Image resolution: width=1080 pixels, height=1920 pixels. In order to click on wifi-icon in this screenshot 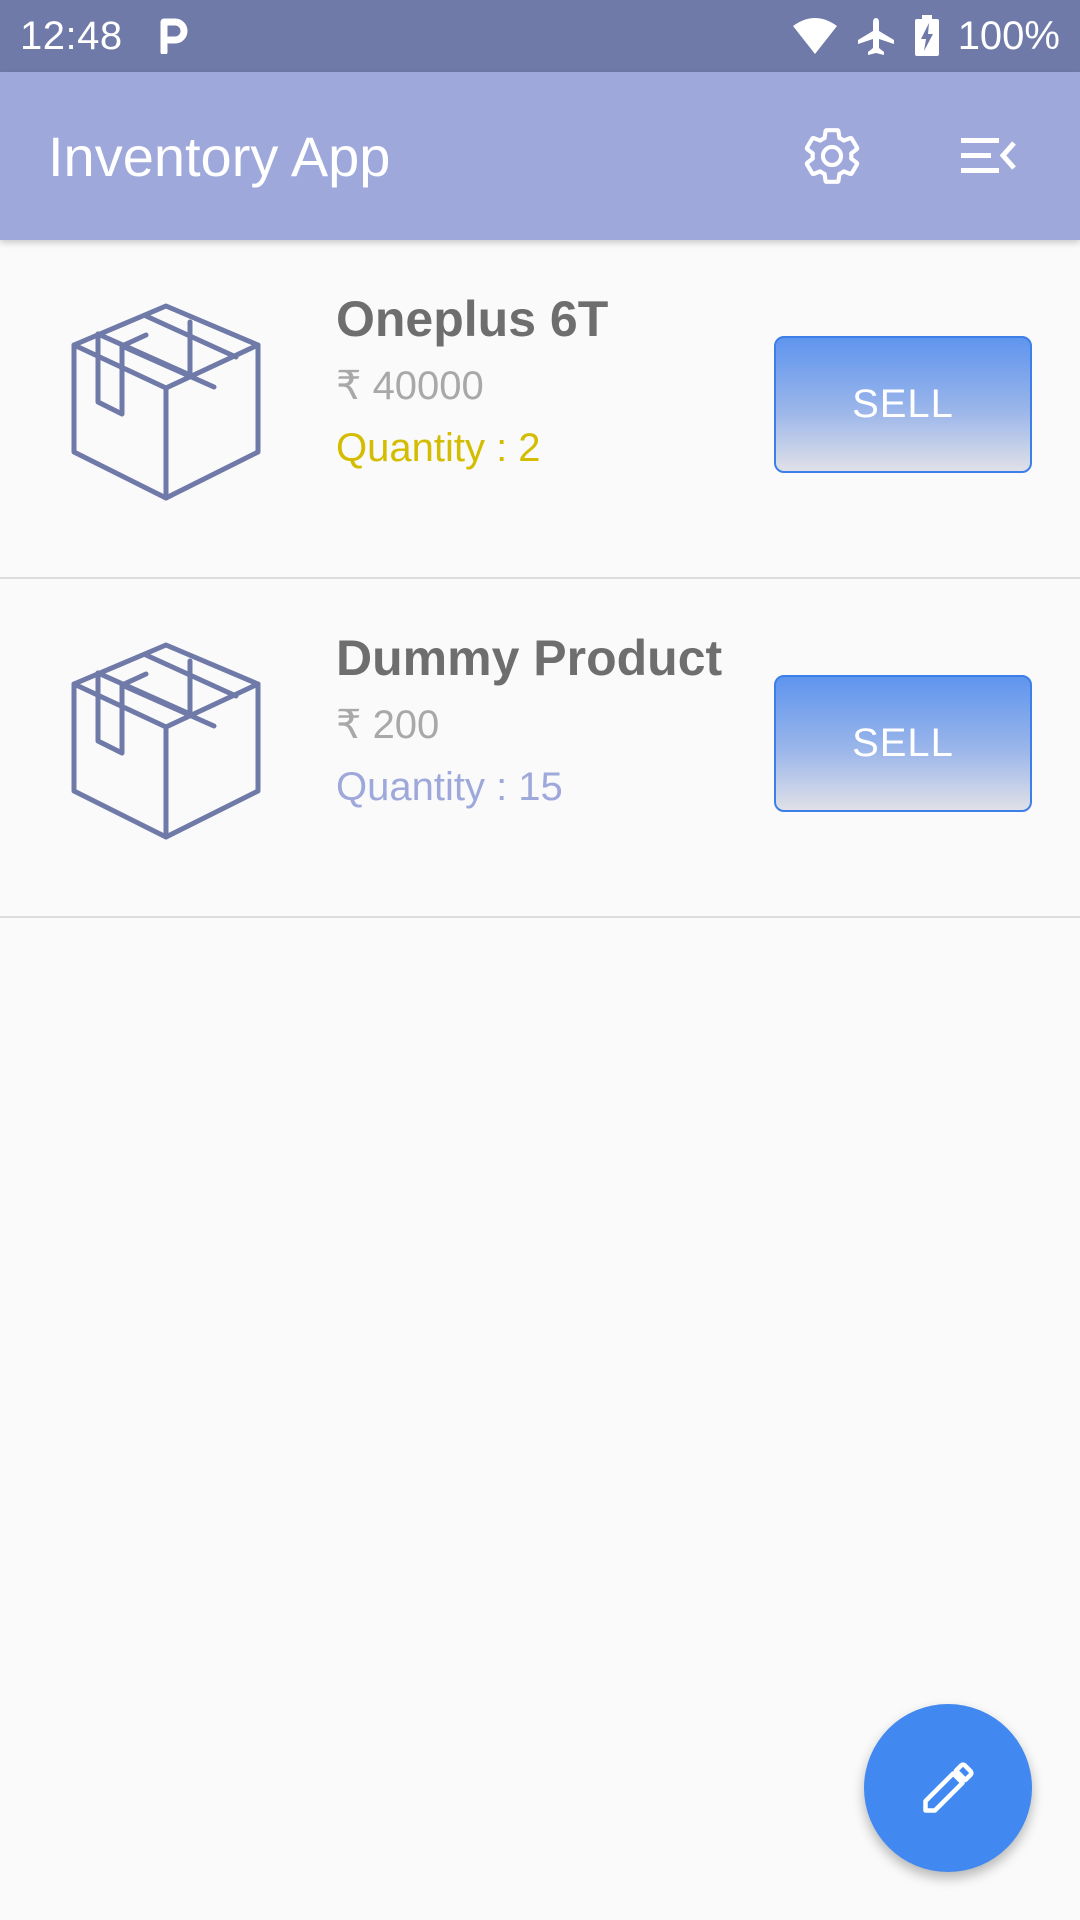, I will do `click(815, 36)`.